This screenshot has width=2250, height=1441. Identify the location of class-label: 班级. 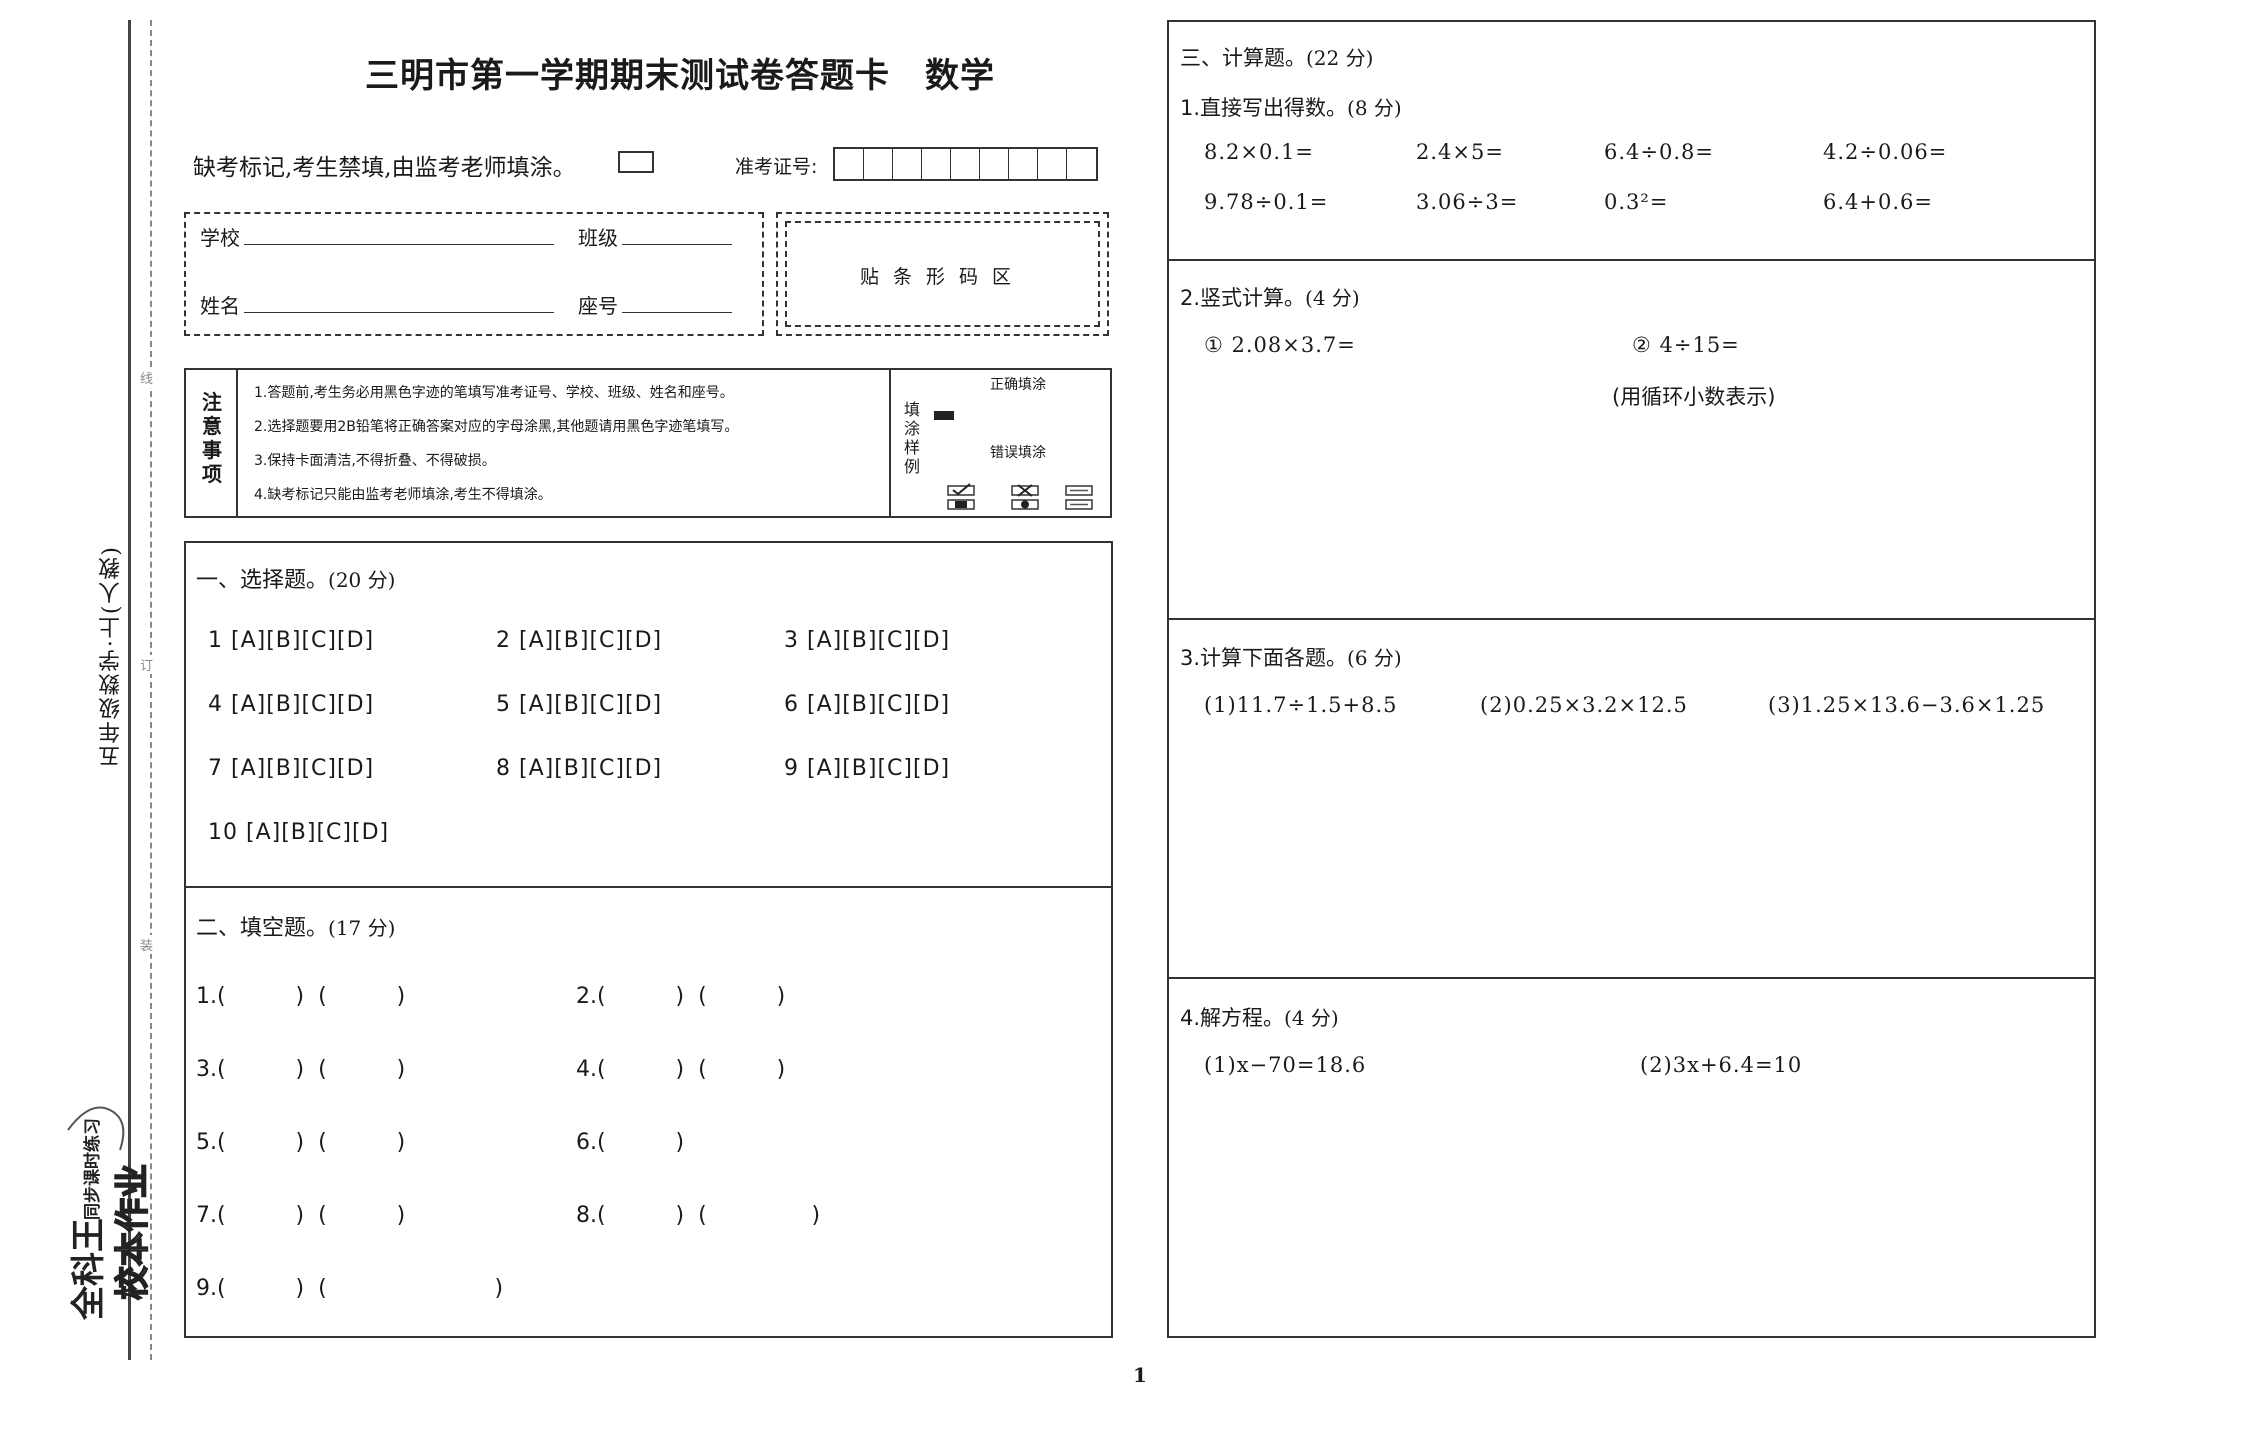
(598, 238).